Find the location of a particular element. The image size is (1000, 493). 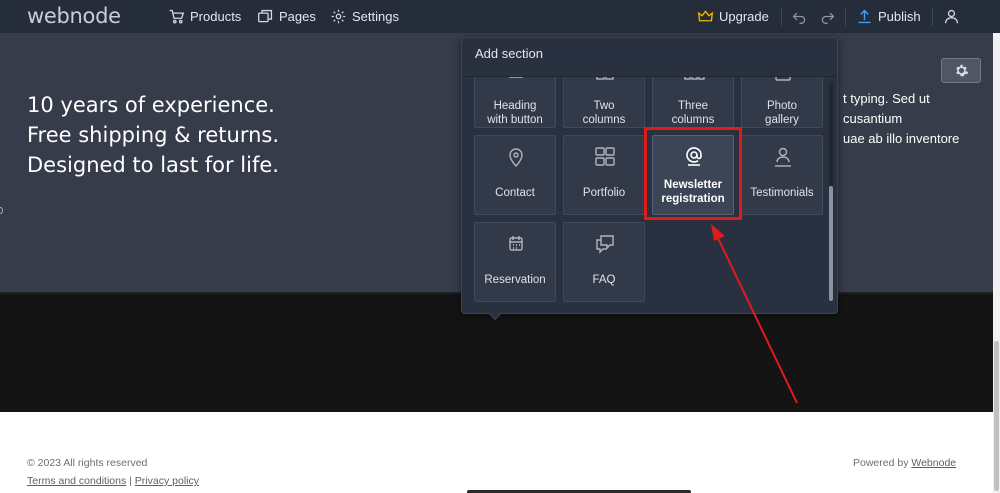

webnode-logo: webnode is located at coordinates (74, 16).